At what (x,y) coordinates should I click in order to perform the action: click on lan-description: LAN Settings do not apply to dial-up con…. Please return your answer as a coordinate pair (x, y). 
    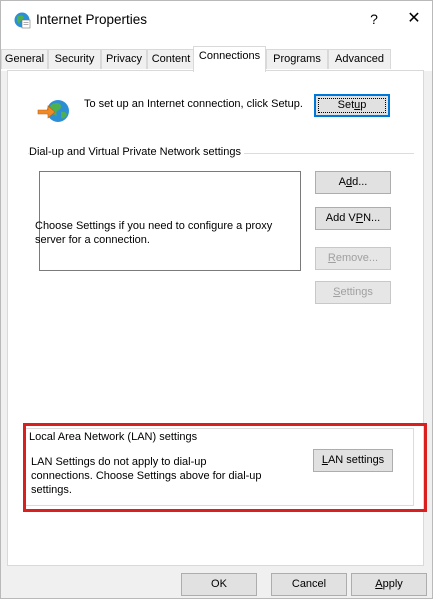
    Looking at the image, I should click on (146, 476).